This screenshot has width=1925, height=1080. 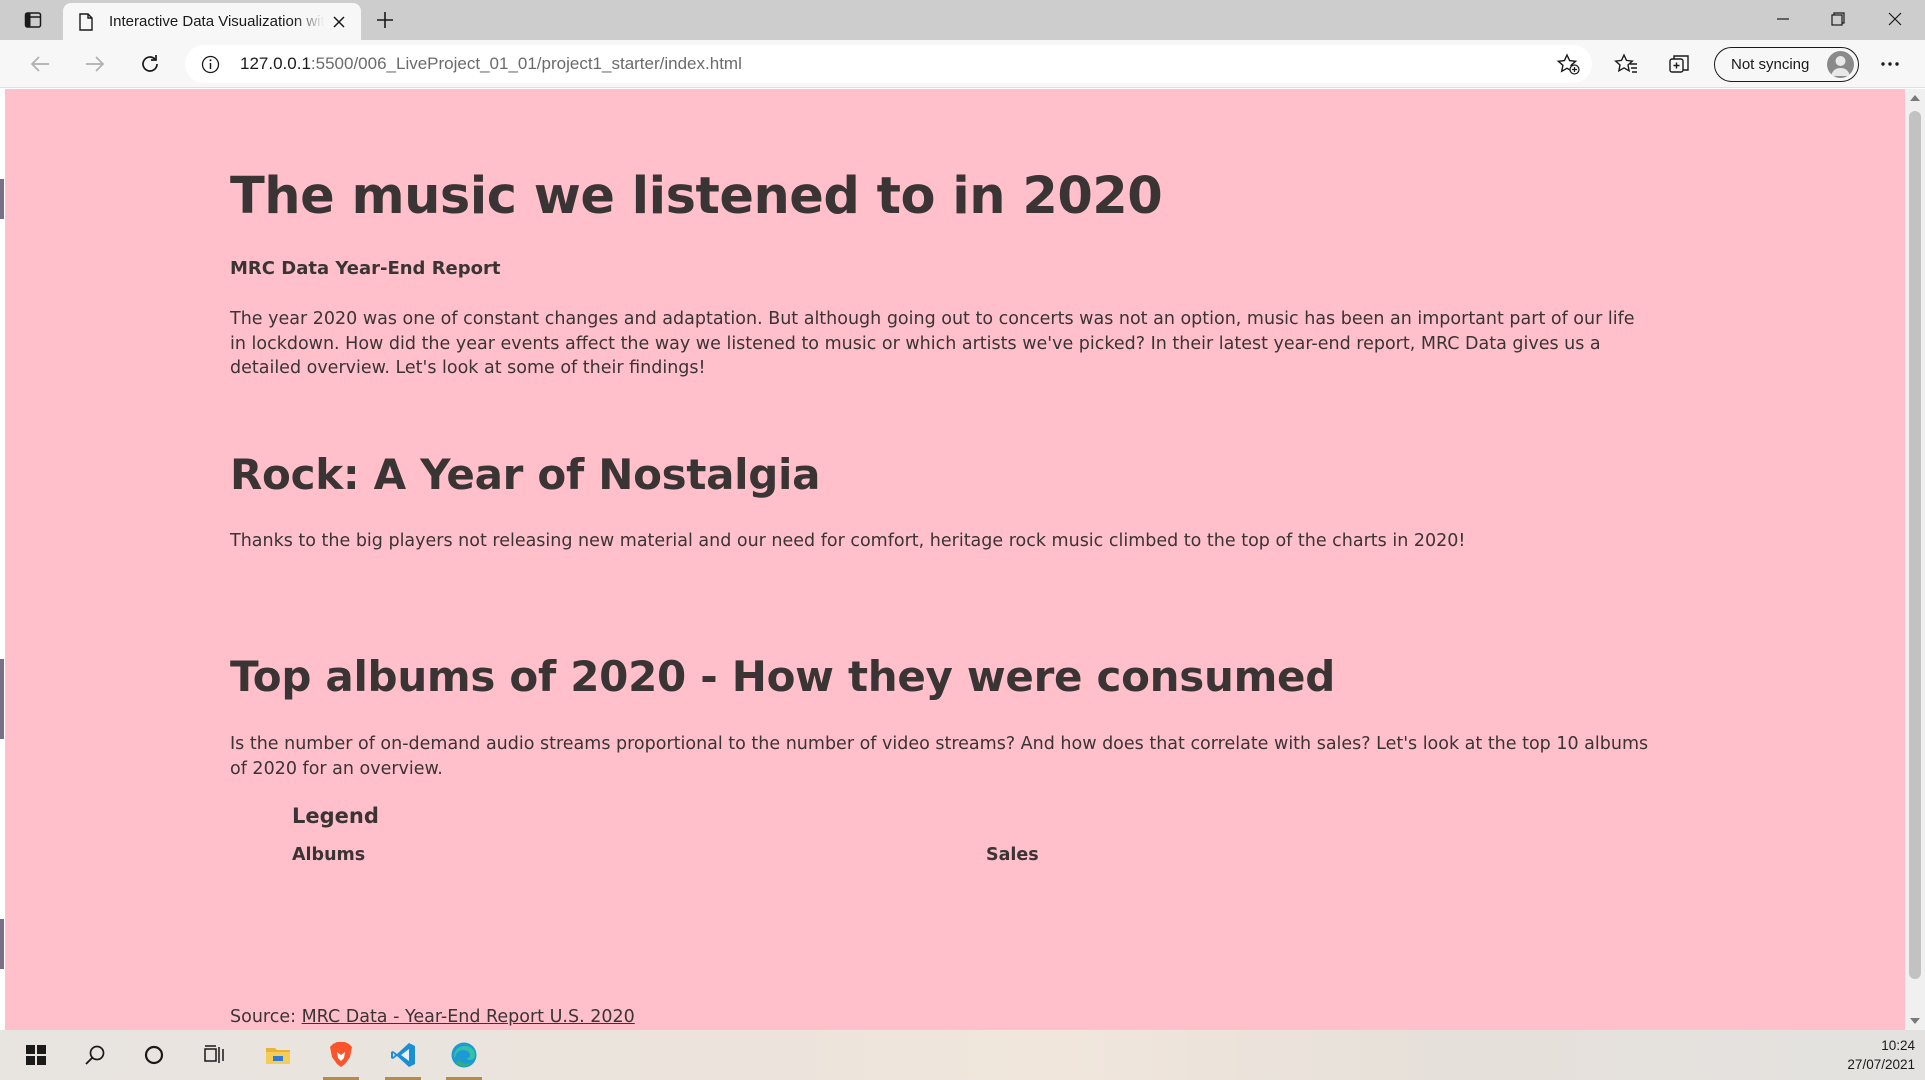 I want to click on page-title: The music we listened to in 2020, so click(x=696, y=196).